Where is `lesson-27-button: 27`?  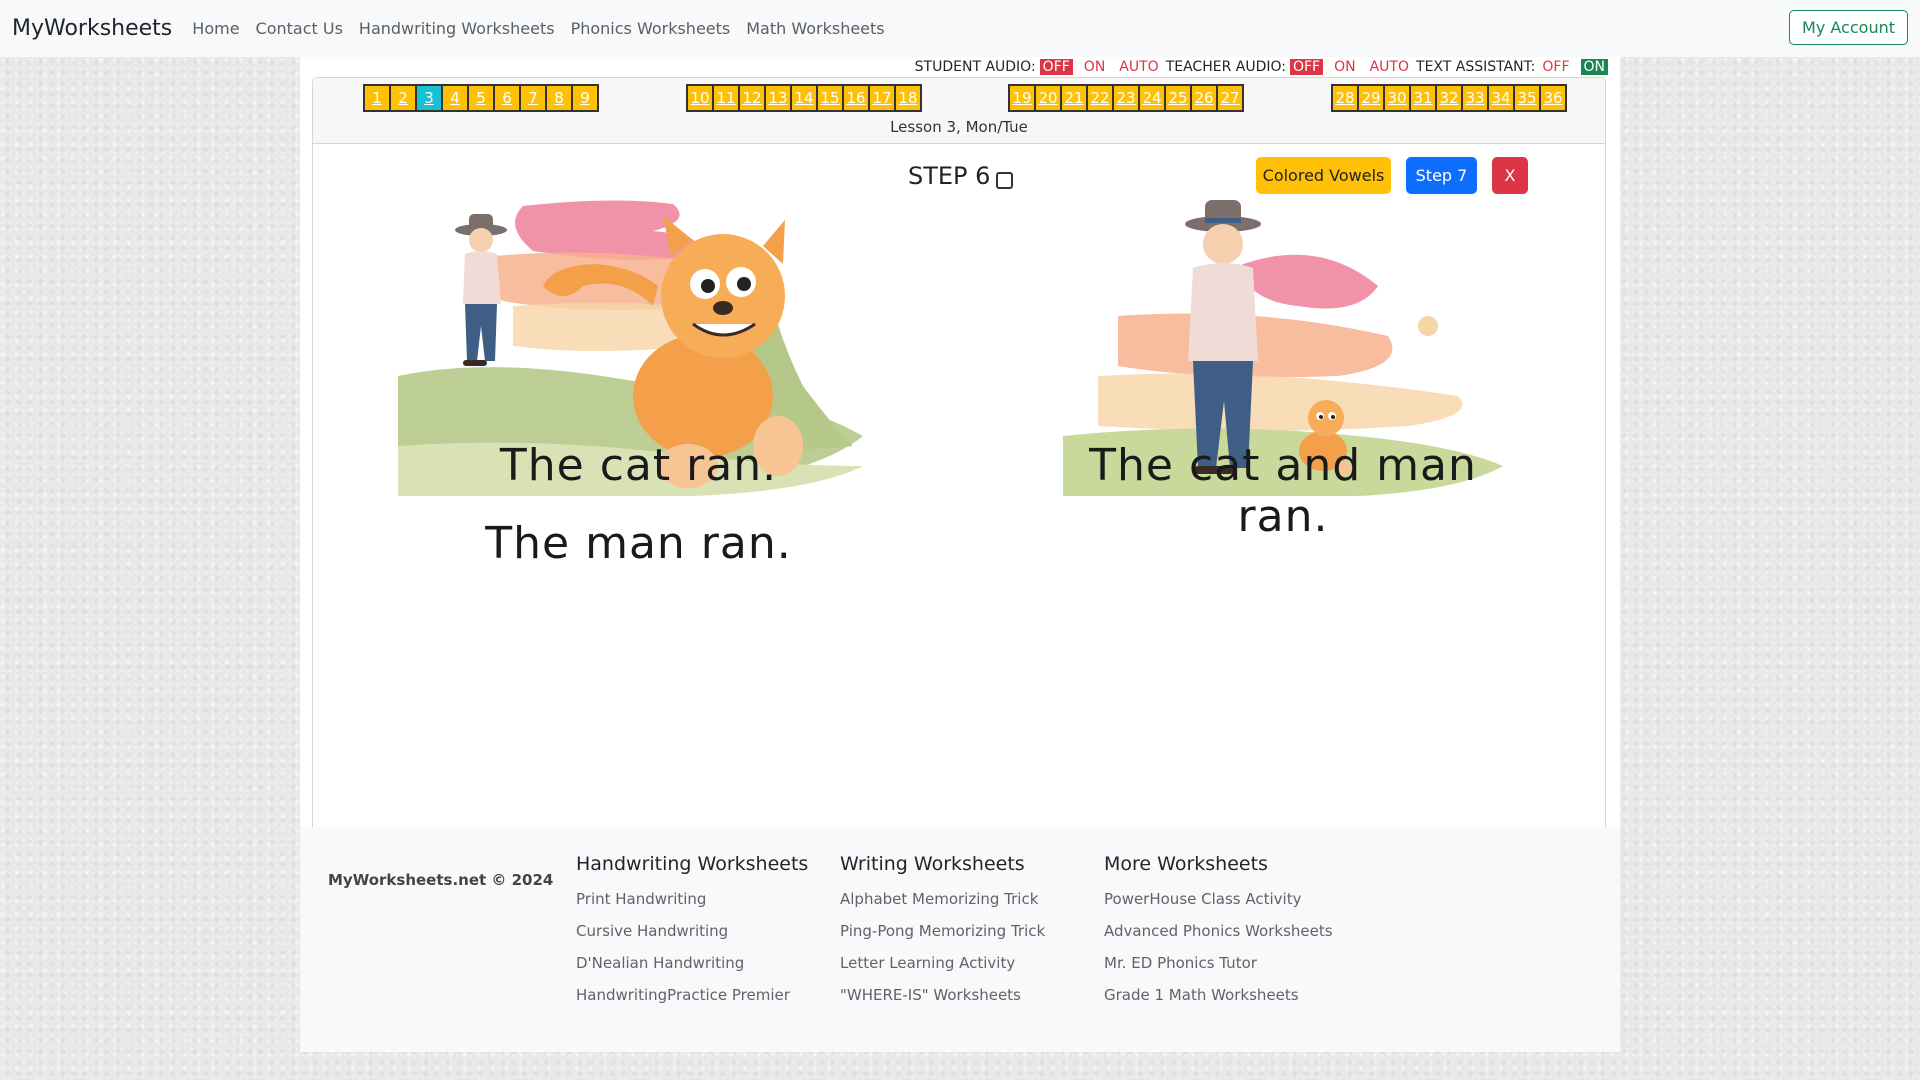
lesson-27-button: 27 is located at coordinates (1230, 98).